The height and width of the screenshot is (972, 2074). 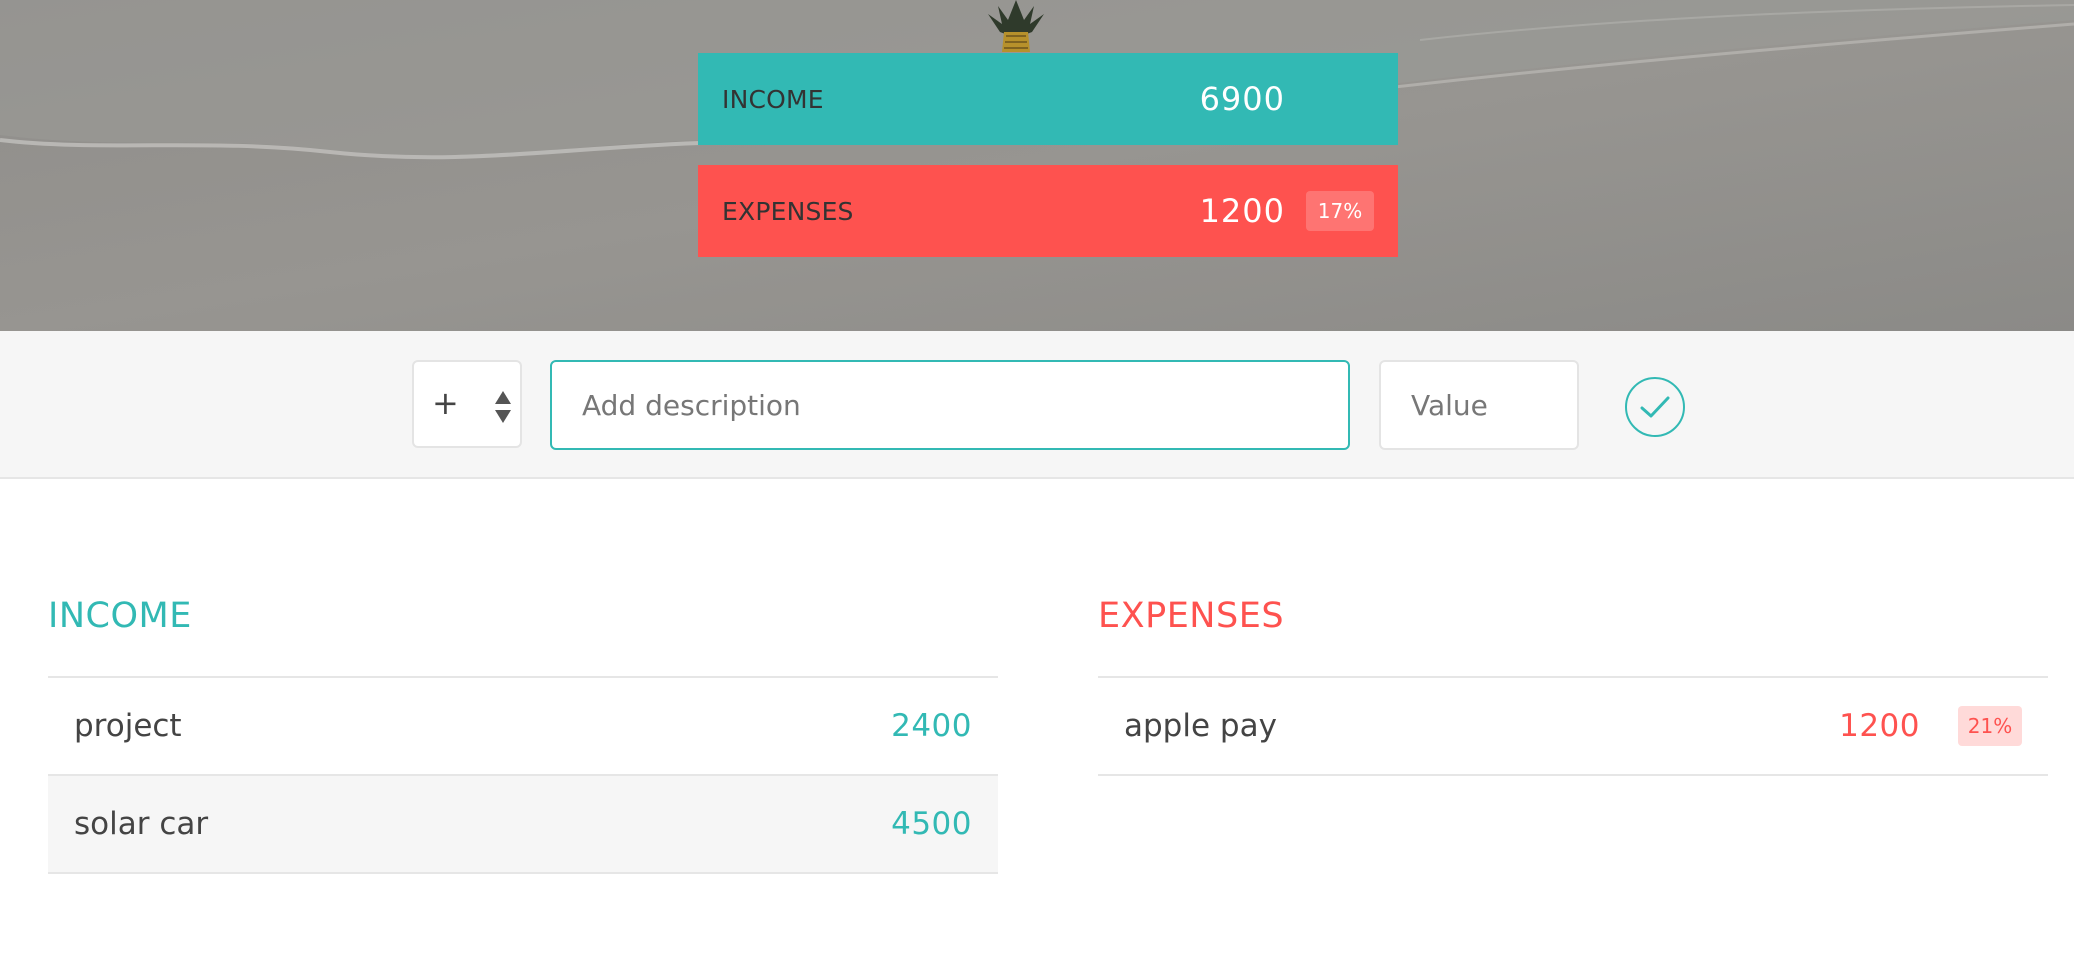 What do you see at coordinates (523, 637) in the screenshot?
I see `income-list-title: INCOME` at bounding box center [523, 637].